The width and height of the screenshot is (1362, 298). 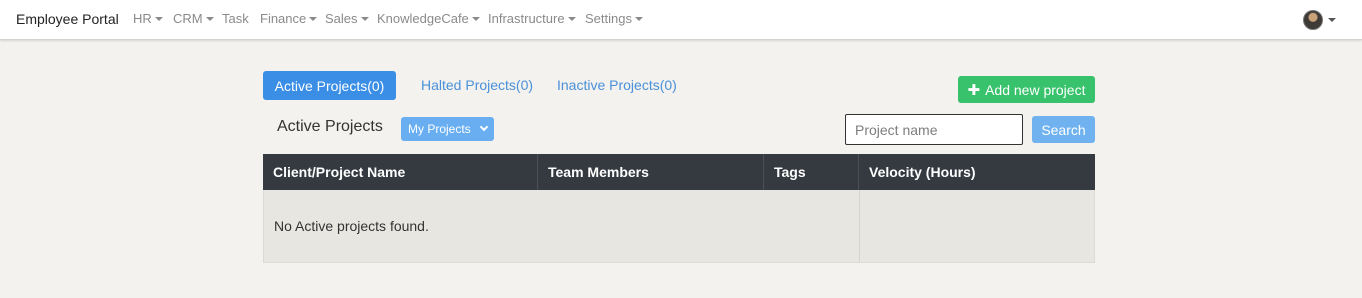 I want to click on nav-crm: CRM, so click(x=193, y=18).